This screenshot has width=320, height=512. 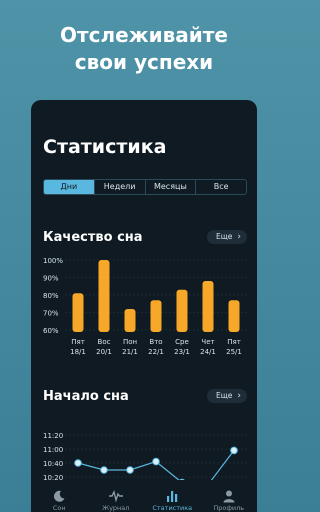 I want to click on y-tick-label: 10:40, so click(x=53, y=464).